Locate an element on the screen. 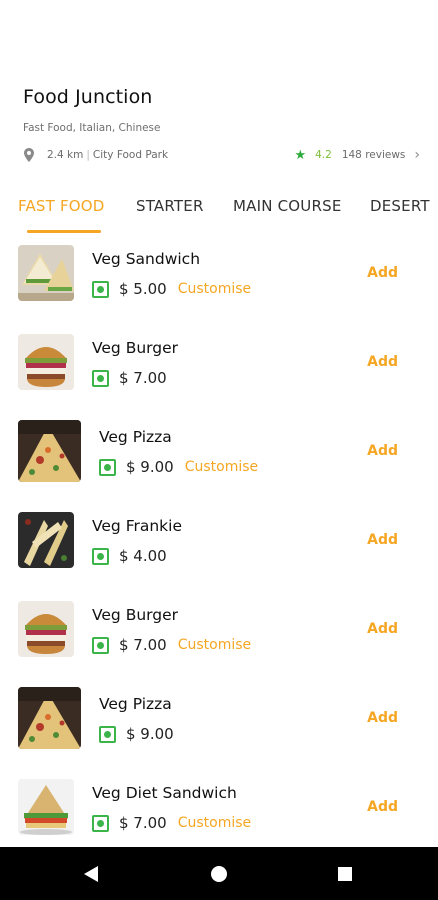  home-circle-icon is located at coordinates (219, 874).